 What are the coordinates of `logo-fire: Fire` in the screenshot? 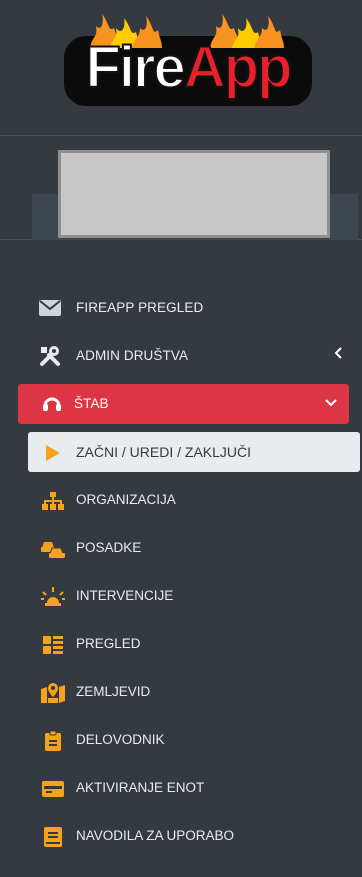 It's located at (135, 67).